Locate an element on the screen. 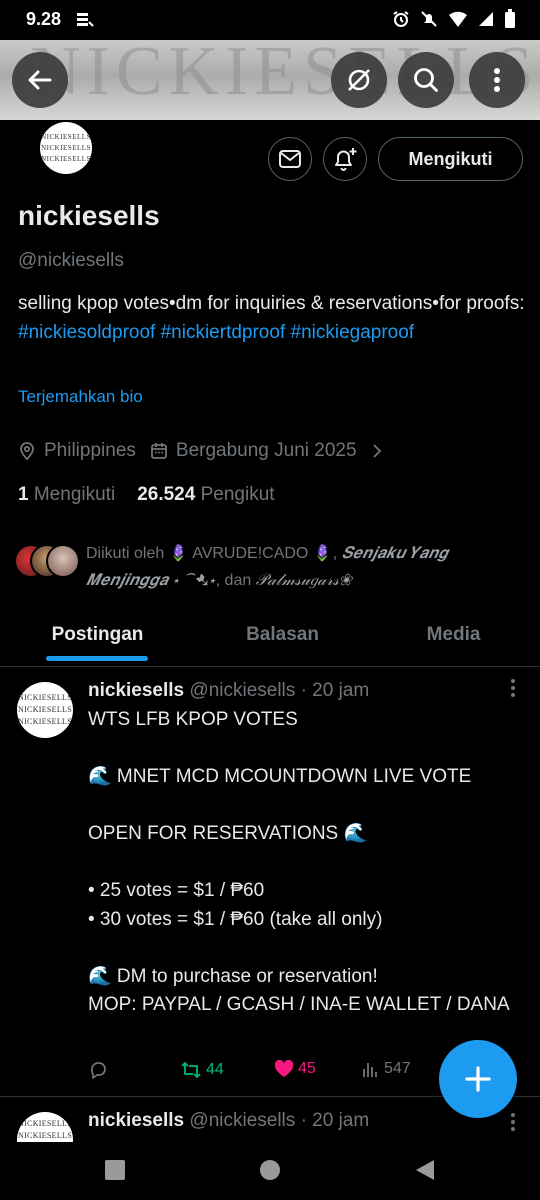  location: Philippines is located at coordinates (77, 451).